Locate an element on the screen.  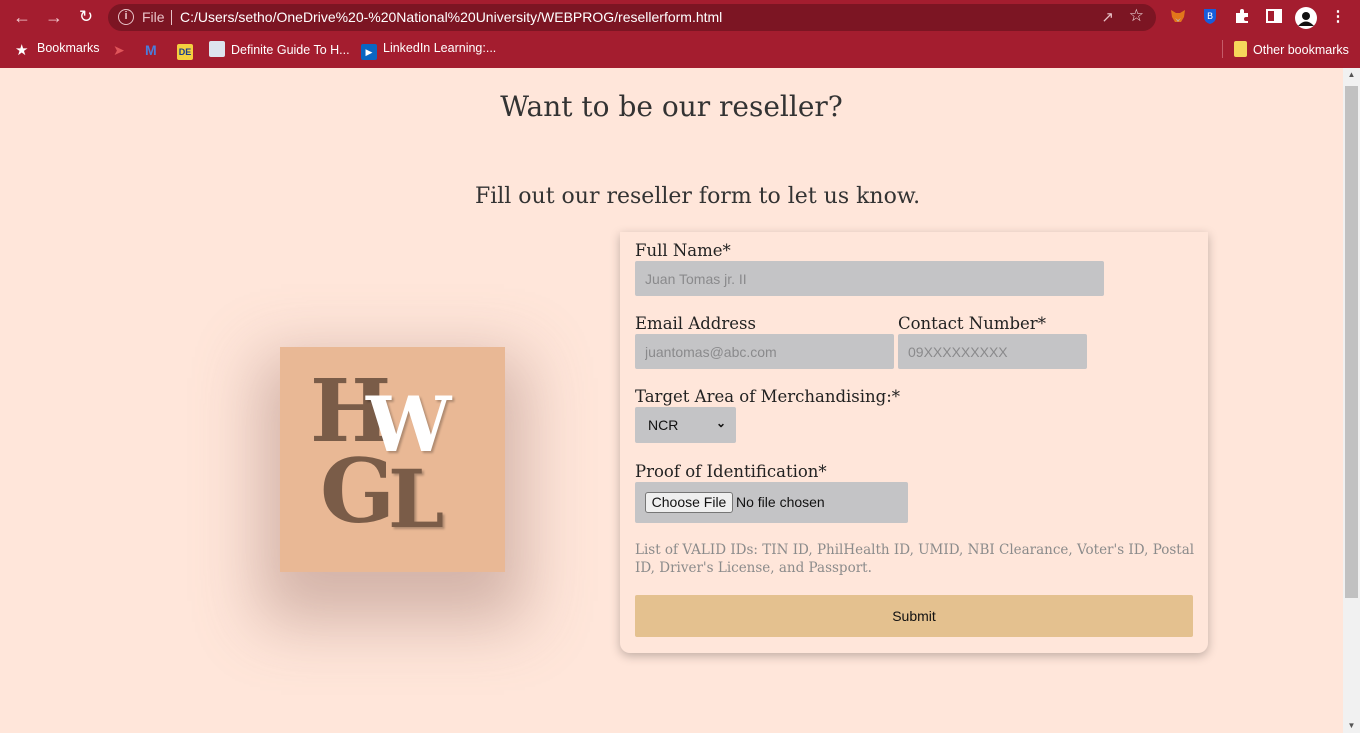
file-status-text: No file chosen is located at coordinates (780, 502).